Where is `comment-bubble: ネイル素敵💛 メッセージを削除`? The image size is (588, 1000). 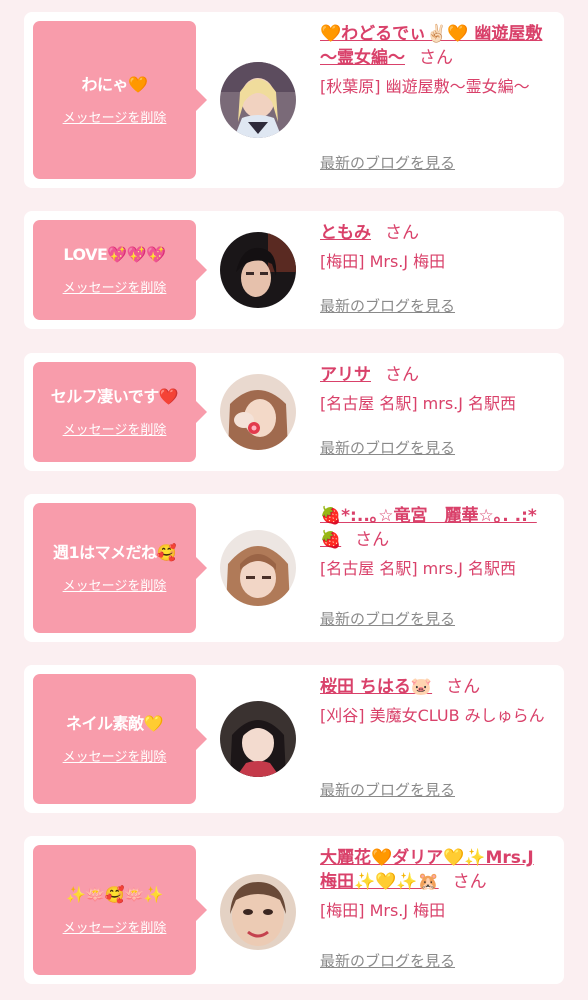 comment-bubble: ネイル素敵💛 メッセージを削除 is located at coordinates (120, 739).